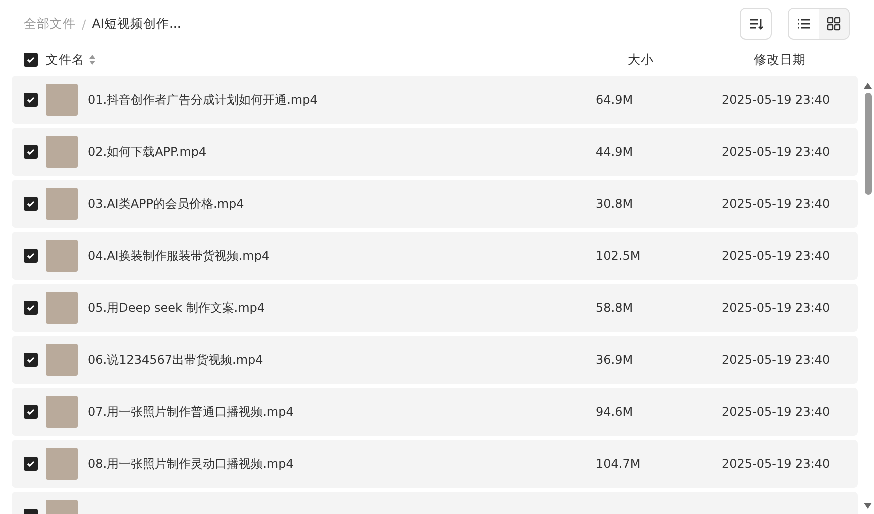 The image size is (874, 514). I want to click on file-size: 44.9M, so click(615, 152).